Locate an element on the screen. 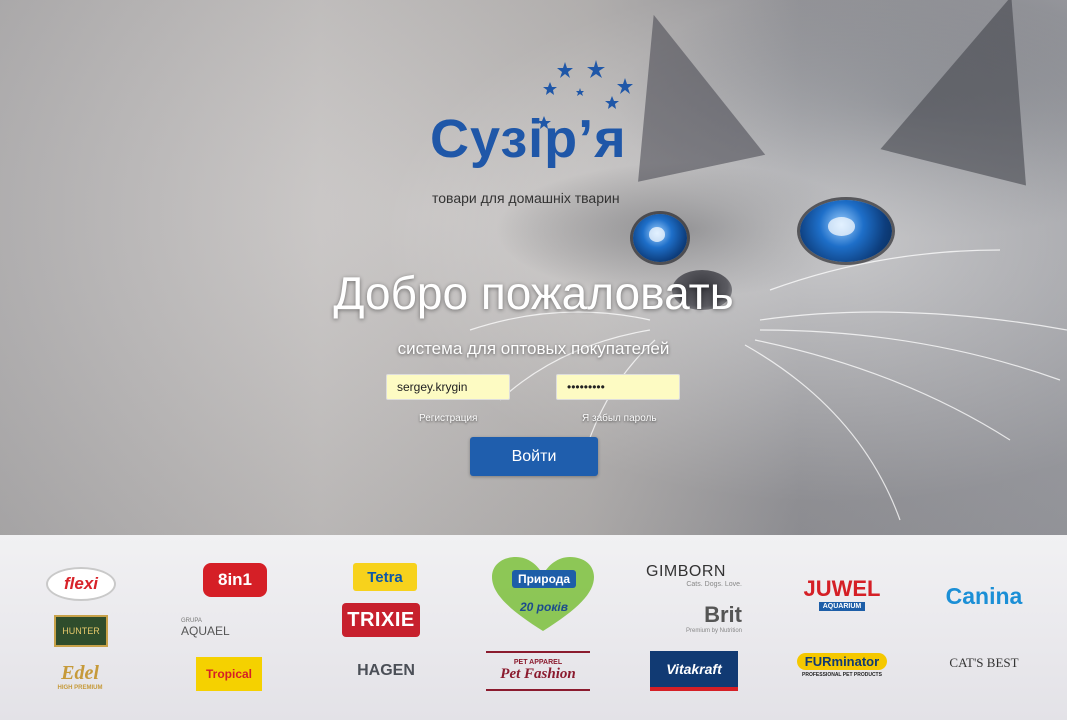  brand-aquael: GRUPA AQUAEL is located at coordinates (233, 628).